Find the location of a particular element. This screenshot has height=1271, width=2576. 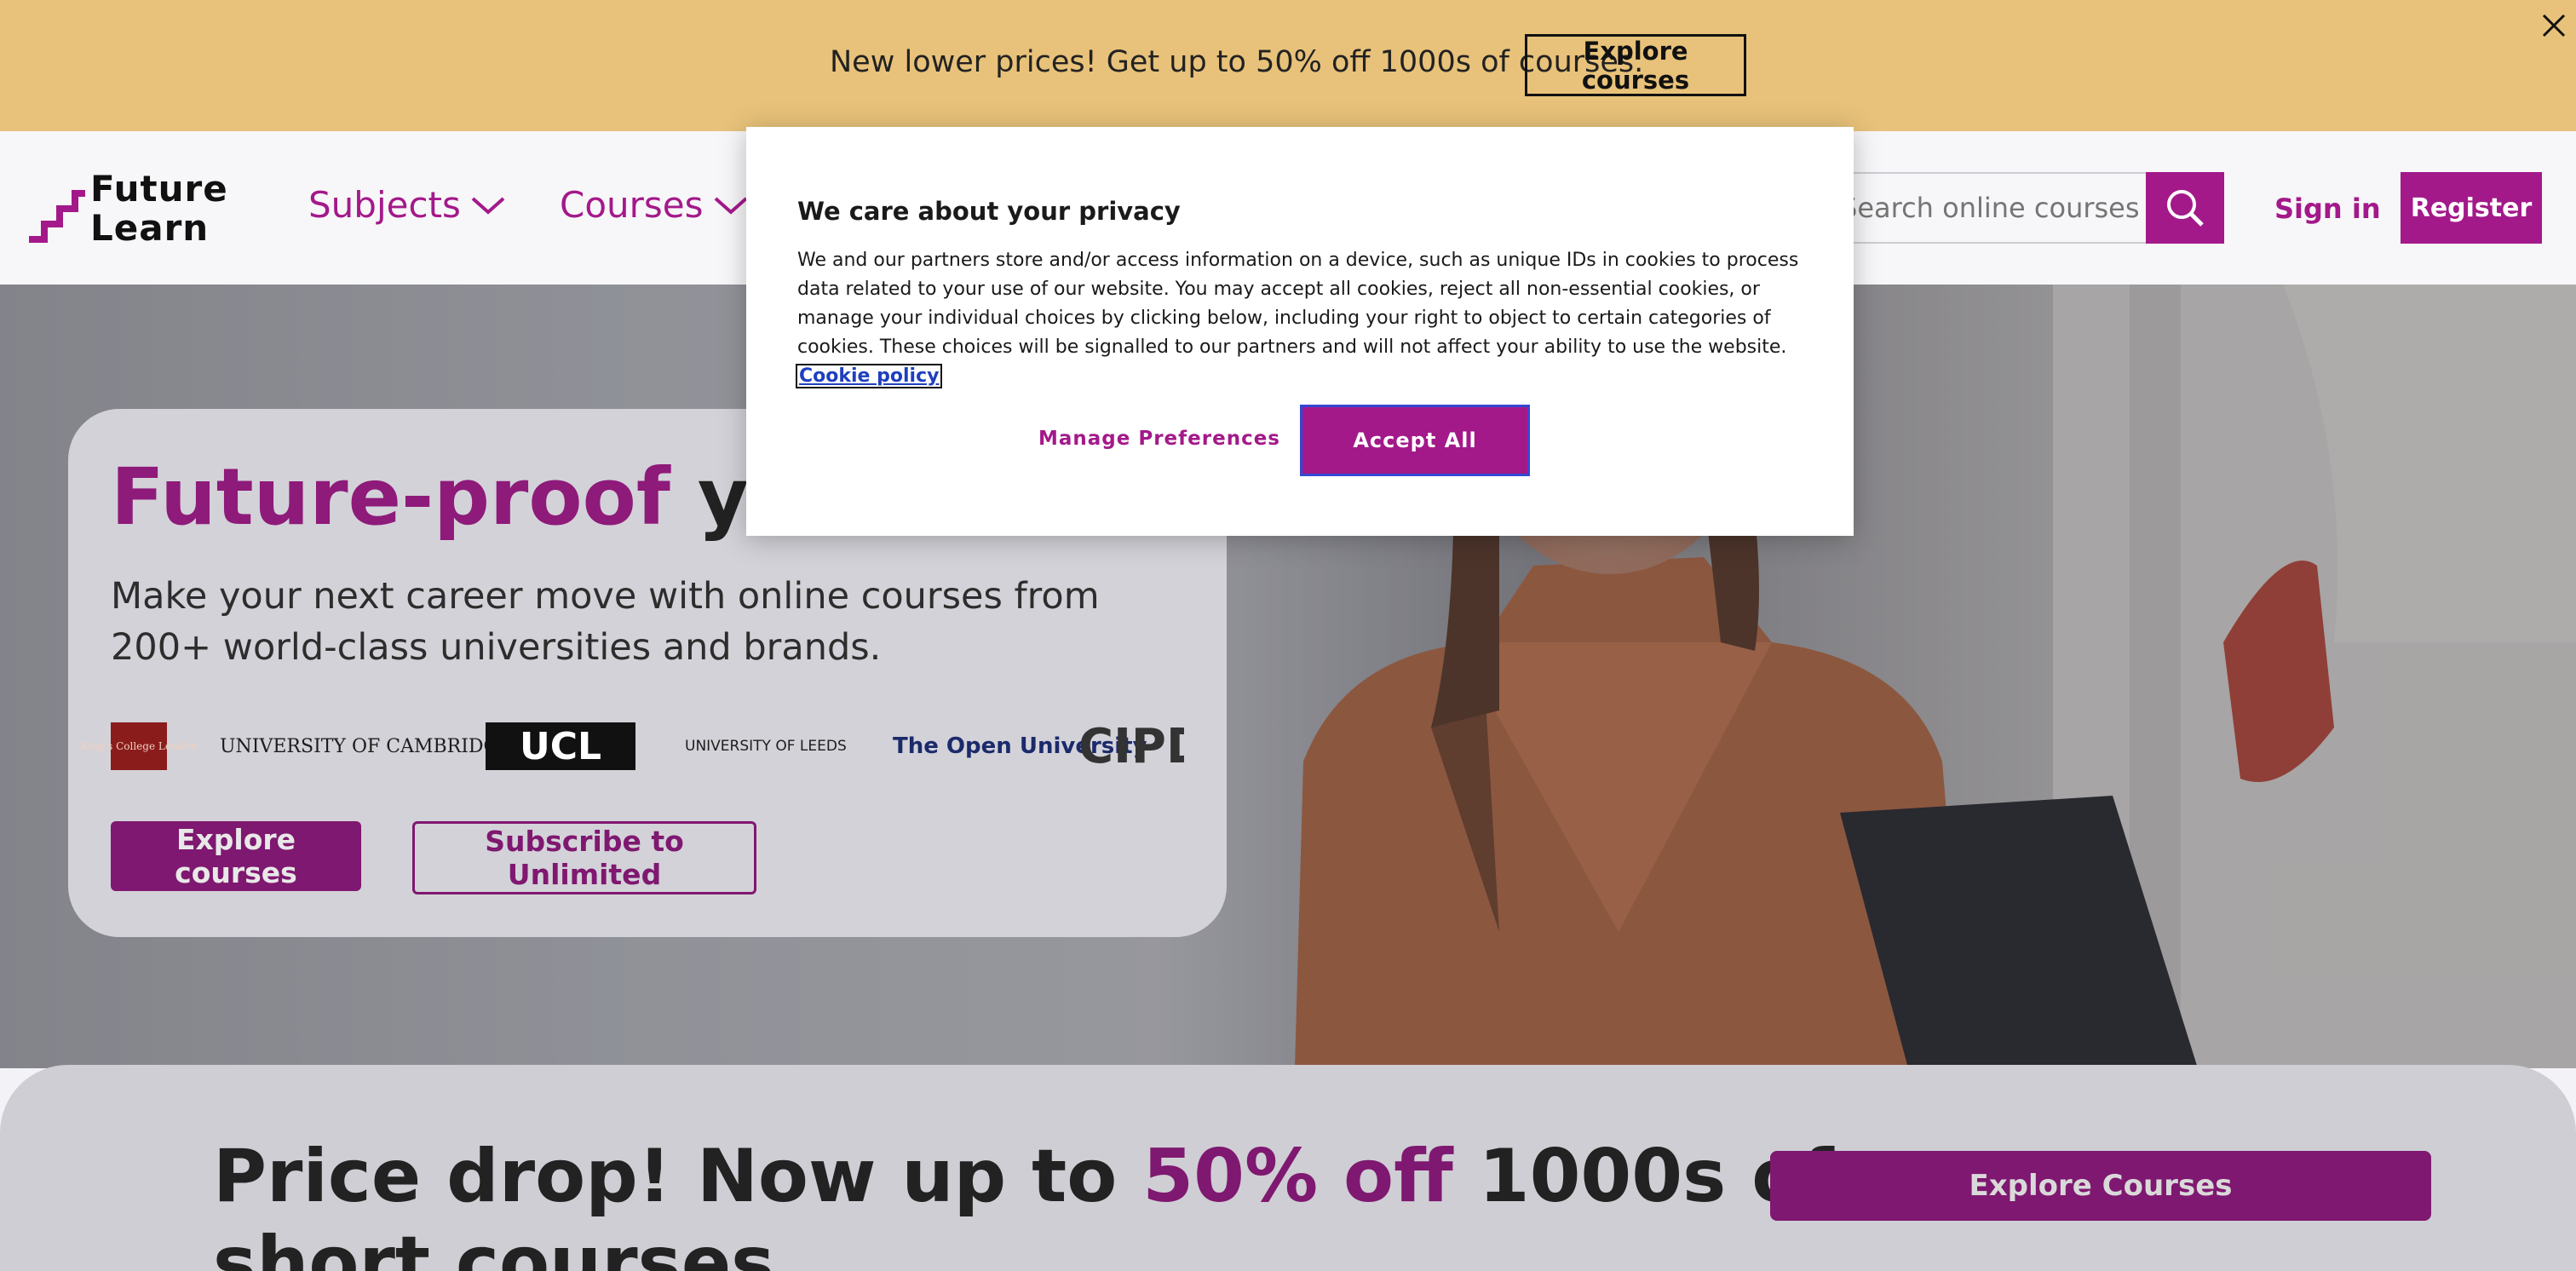

logo-steps-icon is located at coordinates (57, 216).